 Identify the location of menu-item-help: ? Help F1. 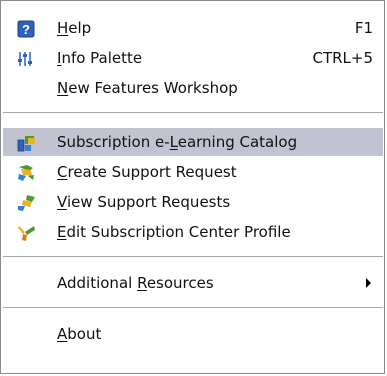
(193, 28).